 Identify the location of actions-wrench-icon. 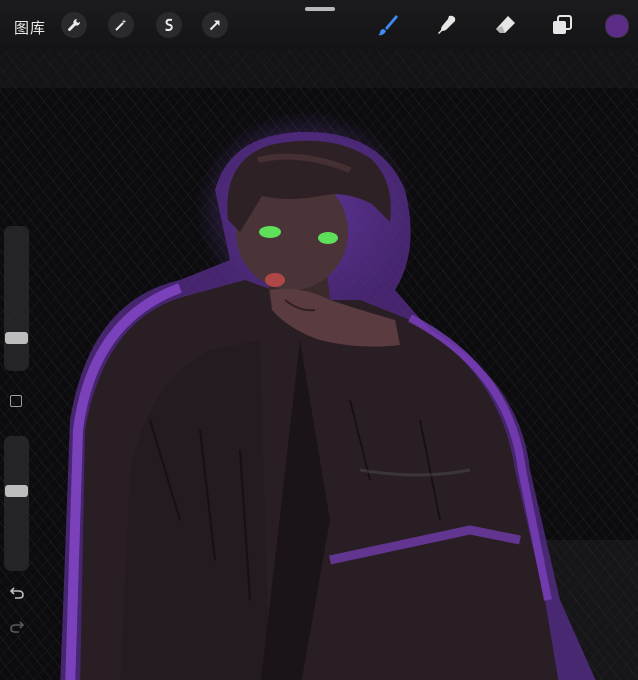
(74, 25).